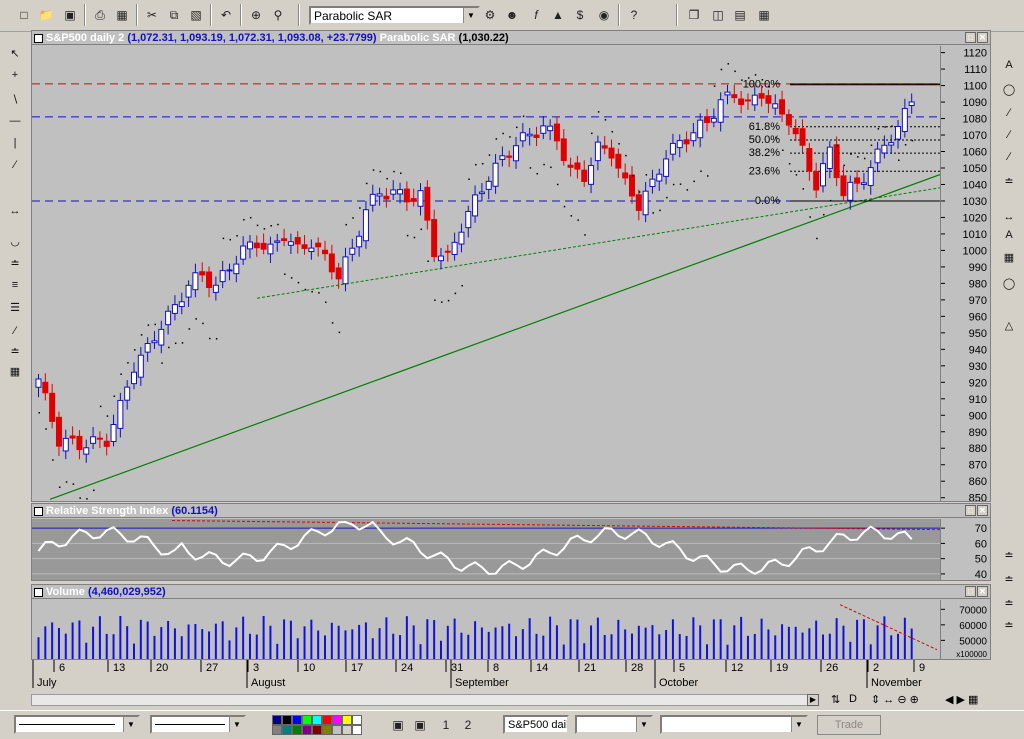 This screenshot has height=739, width=1024. What do you see at coordinates (1009, 325) in the screenshot?
I see `triangle-tool-icon: △` at bounding box center [1009, 325].